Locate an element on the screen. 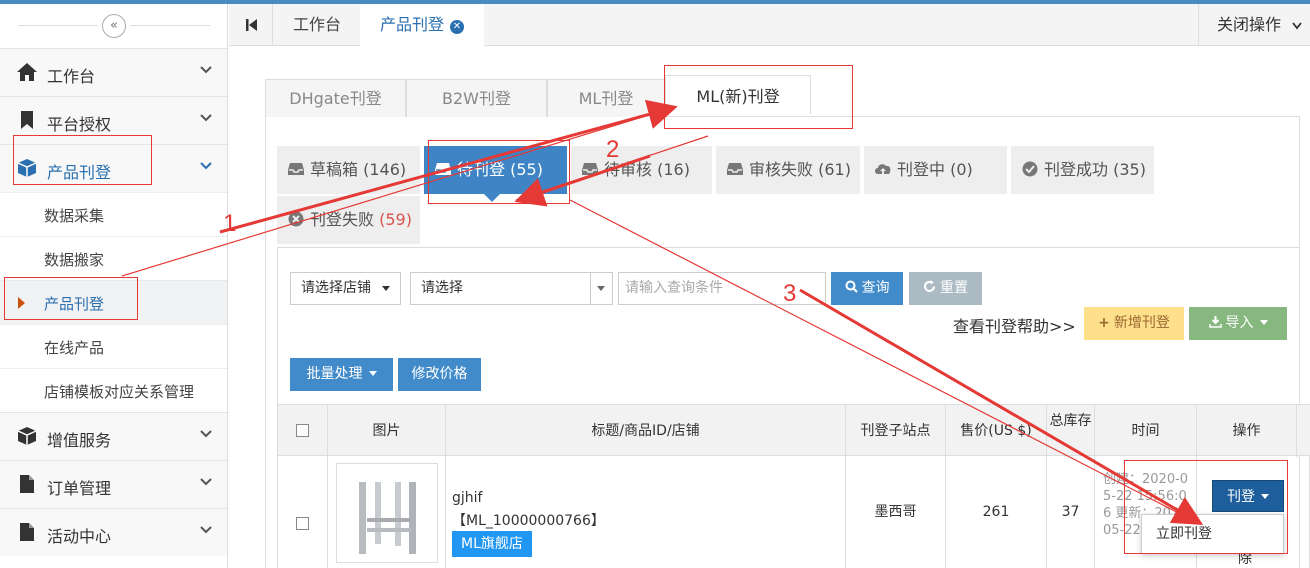 This screenshot has height=568, width=1310. import-button: 导入 is located at coordinates (1238, 323).